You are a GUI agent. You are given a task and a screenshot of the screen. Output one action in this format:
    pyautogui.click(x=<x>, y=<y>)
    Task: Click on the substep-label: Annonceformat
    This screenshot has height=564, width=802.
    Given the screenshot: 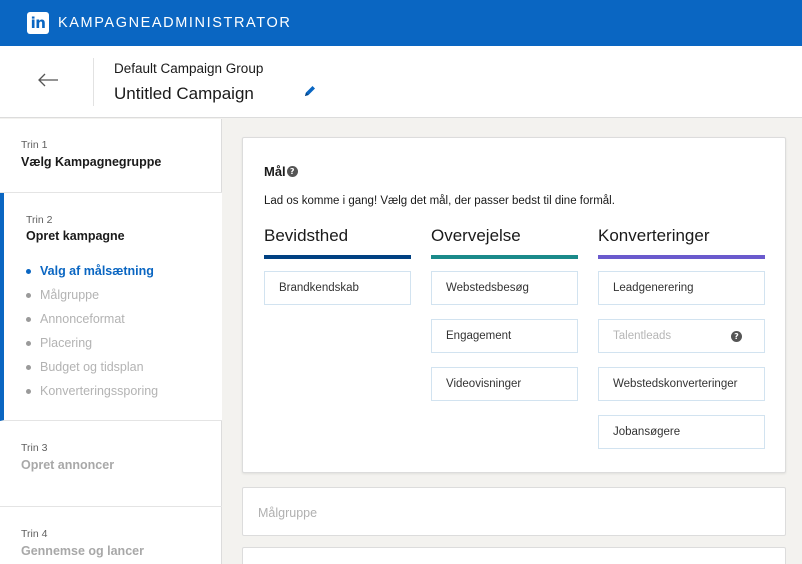 What is the action you would take?
    pyautogui.click(x=82, y=319)
    